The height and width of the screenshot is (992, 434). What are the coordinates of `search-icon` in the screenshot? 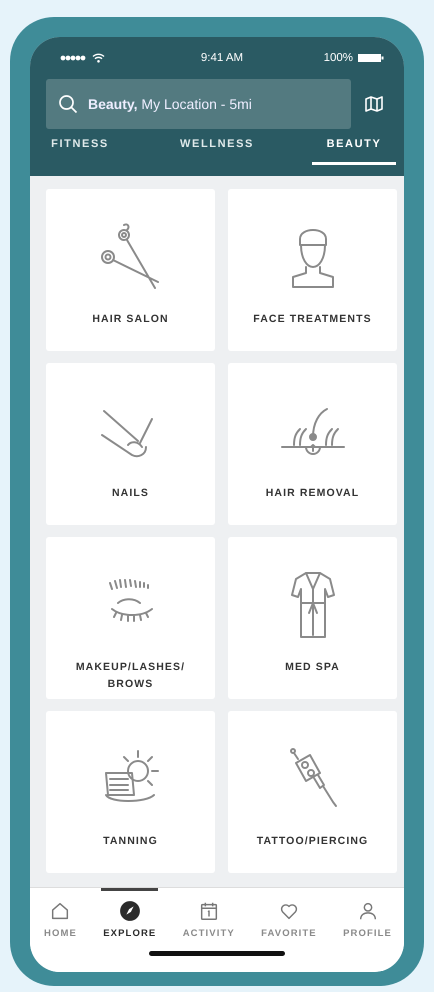 It's located at (68, 104).